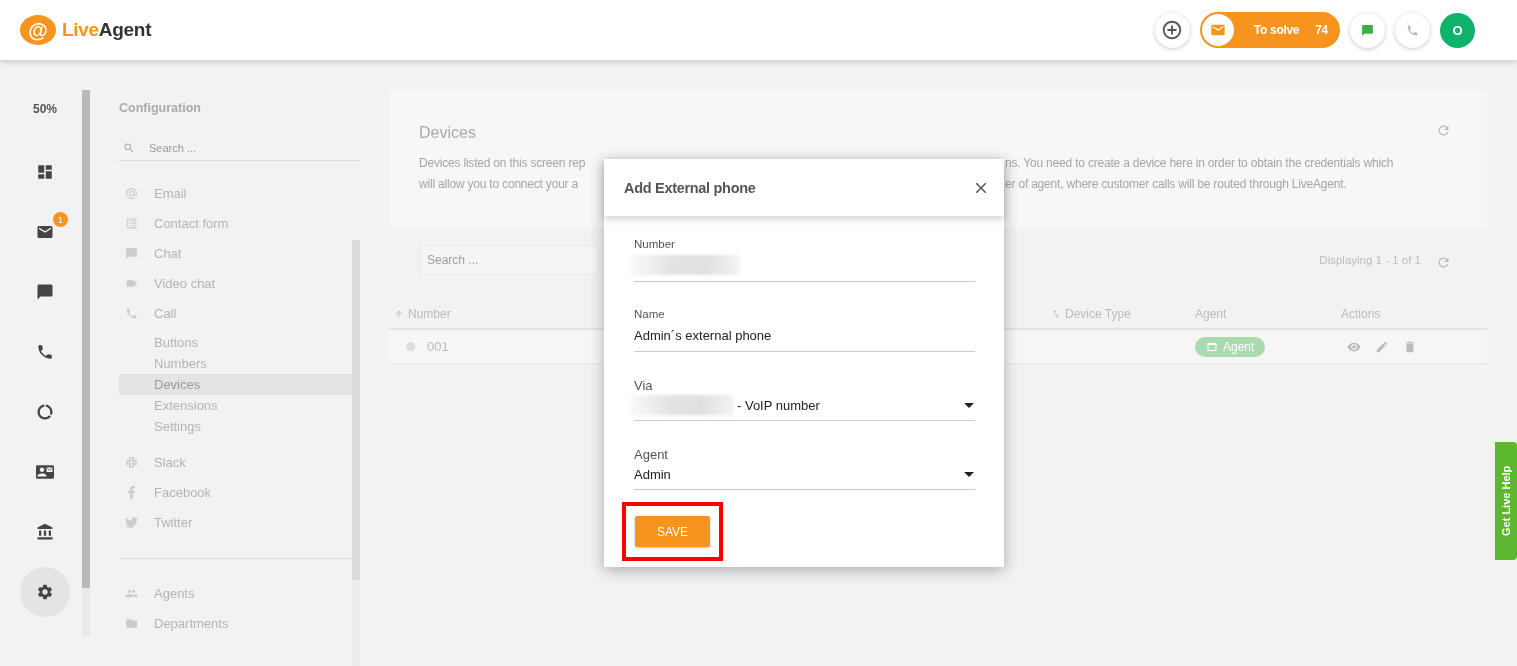 The height and width of the screenshot is (666, 1517). Describe the element at coordinates (503, 164) in the screenshot. I see `description-text: Devices listed on this screen rep` at that location.